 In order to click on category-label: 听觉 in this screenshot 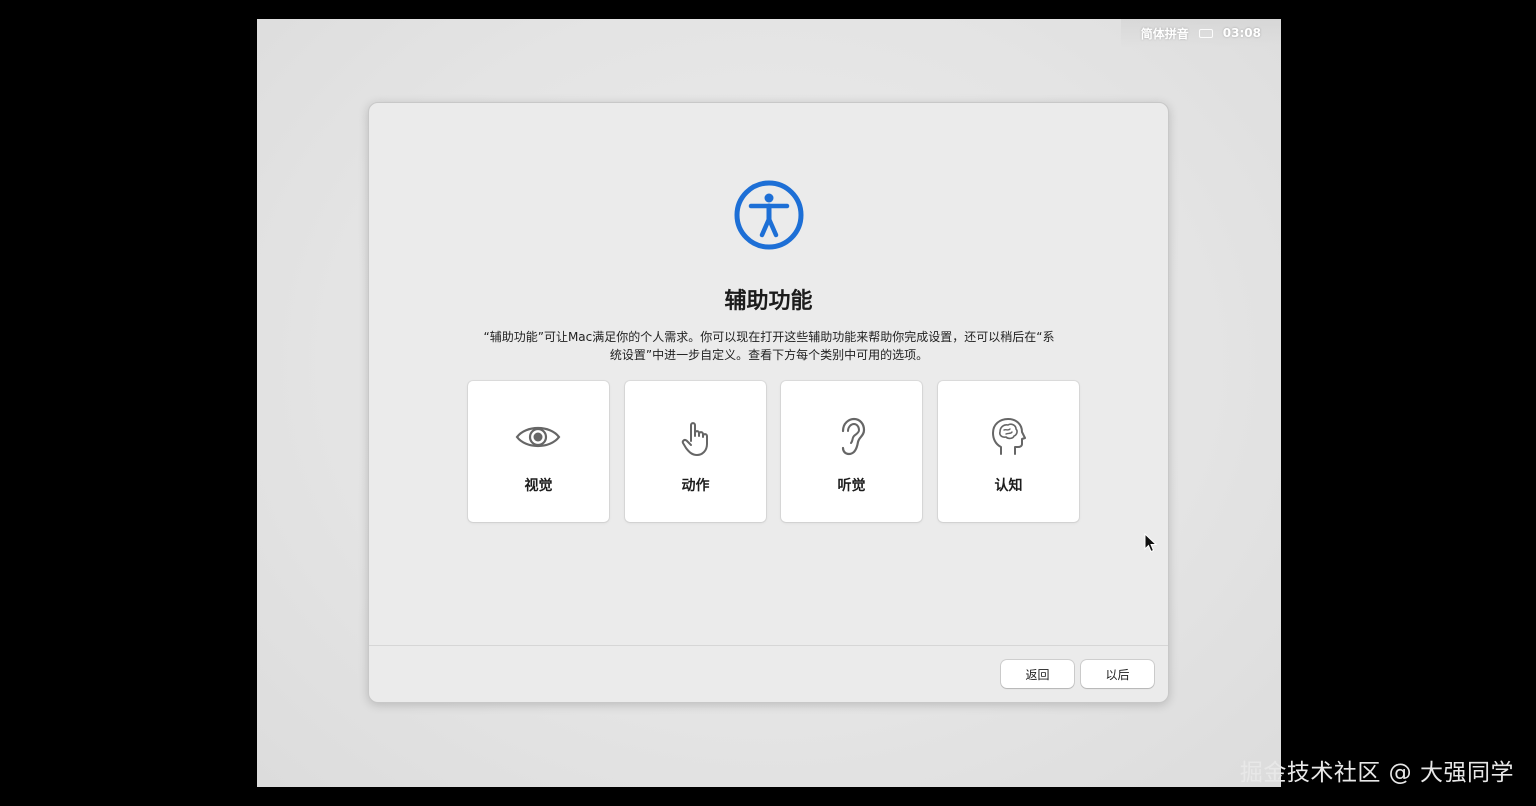, I will do `click(851, 486)`.